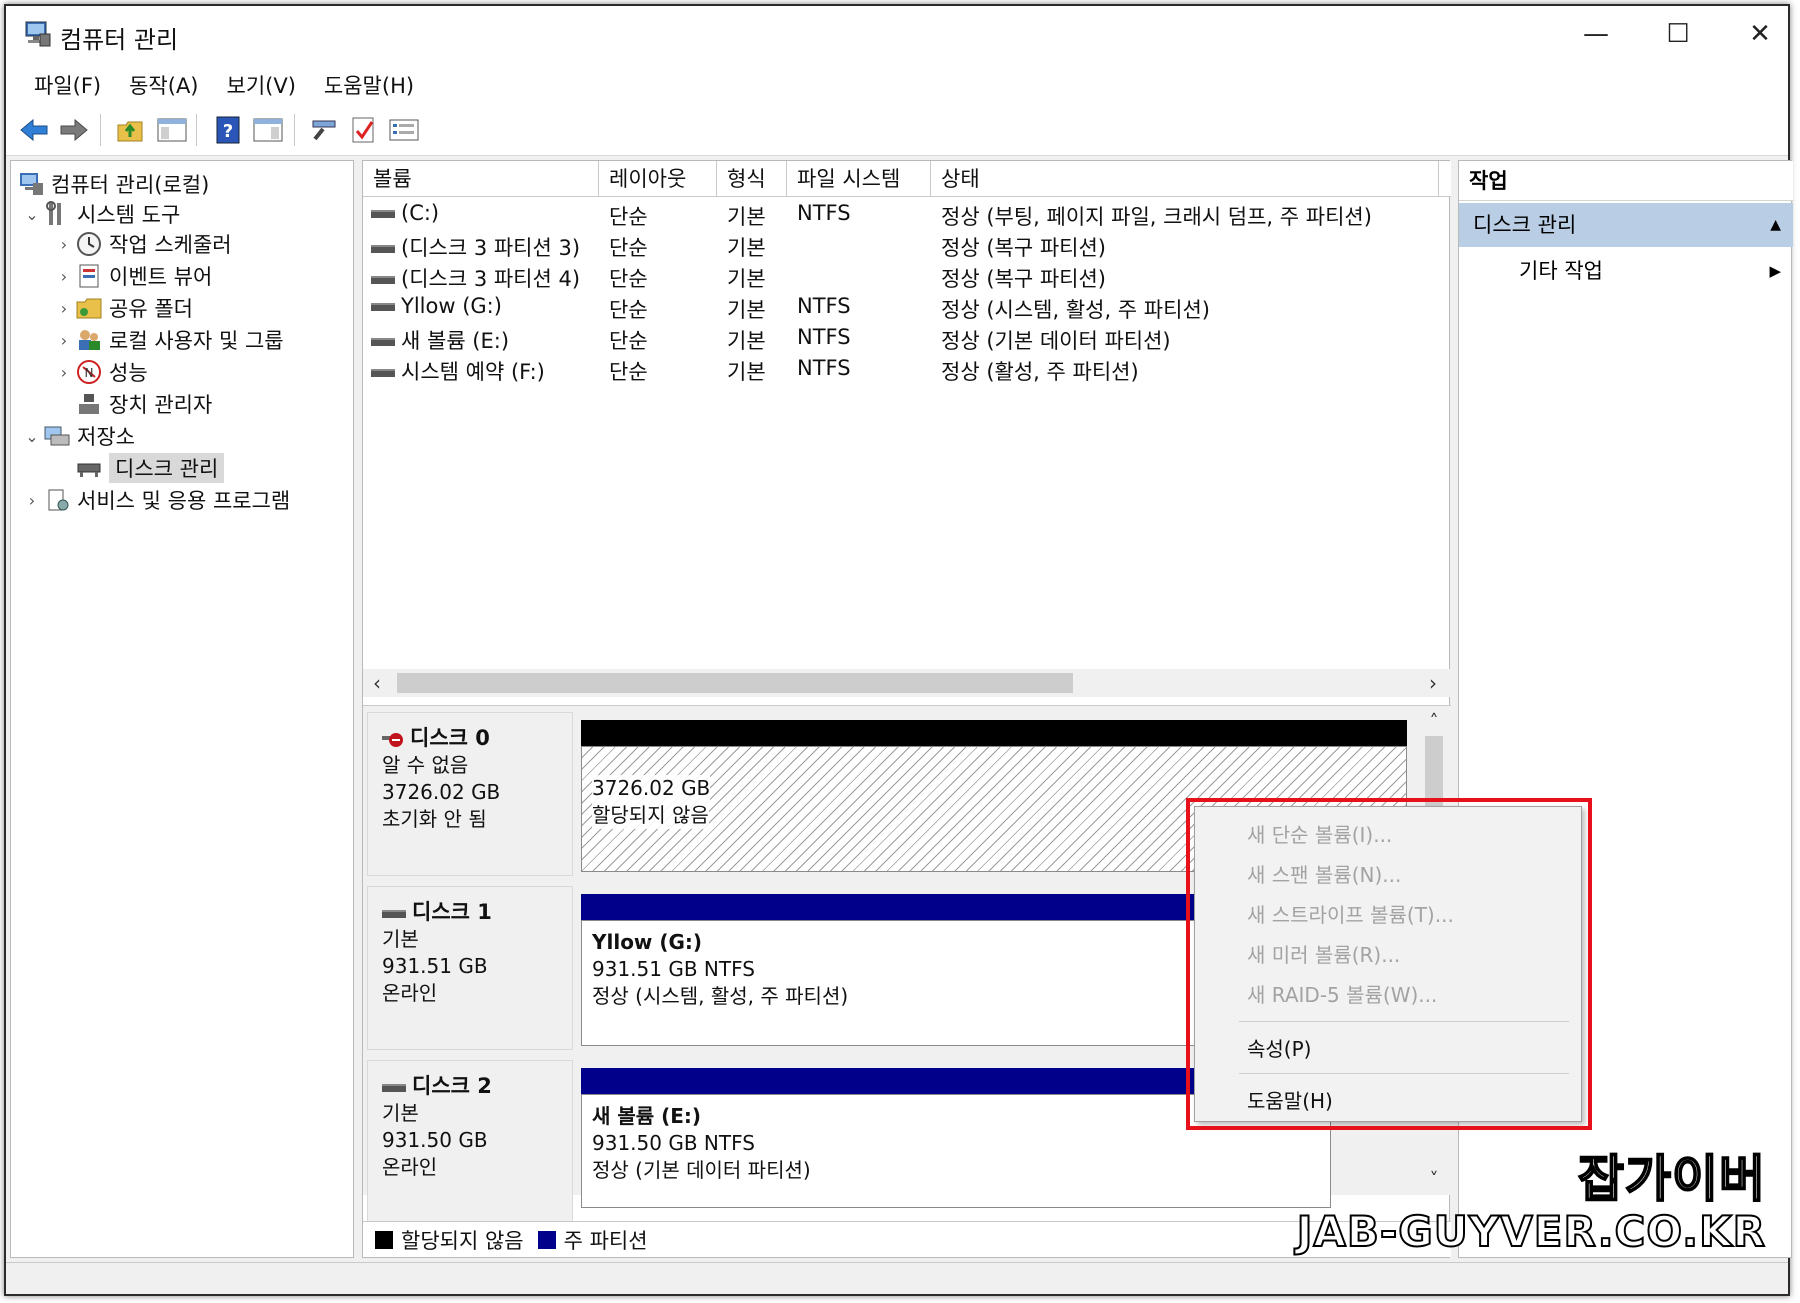  I want to click on menu-help: 도움말(H), so click(369, 83).